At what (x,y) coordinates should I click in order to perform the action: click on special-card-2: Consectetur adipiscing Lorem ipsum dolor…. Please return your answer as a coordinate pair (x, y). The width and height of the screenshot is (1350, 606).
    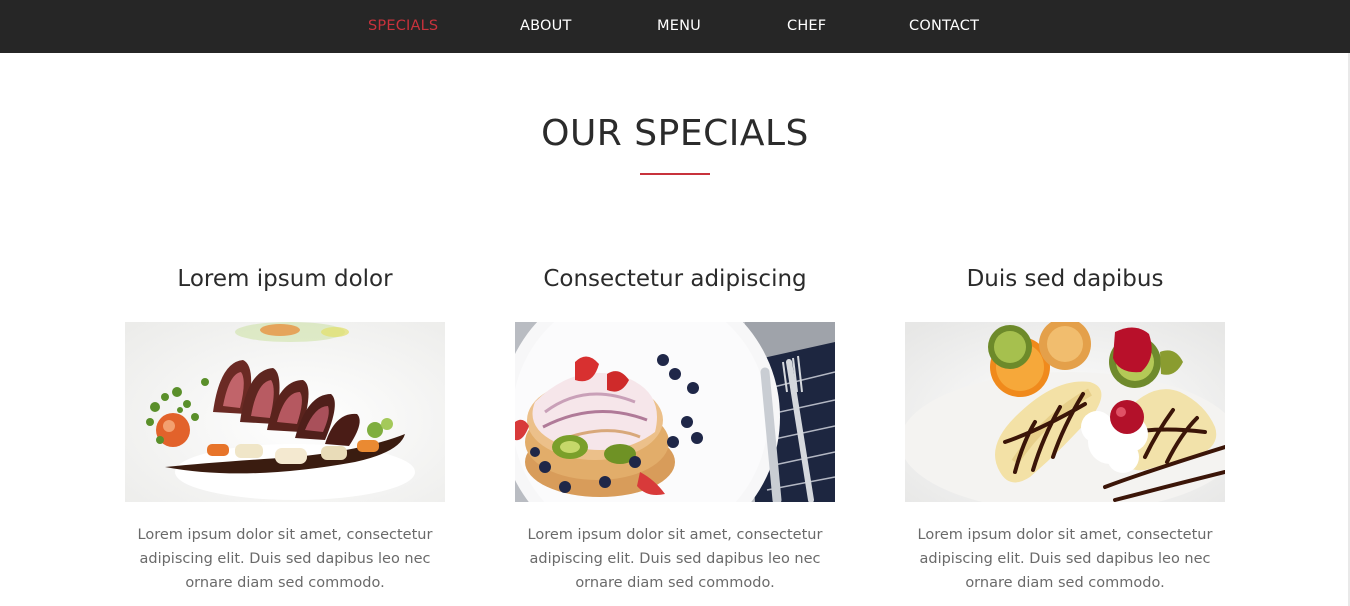
    Looking at the image, I should click on (675, 423).